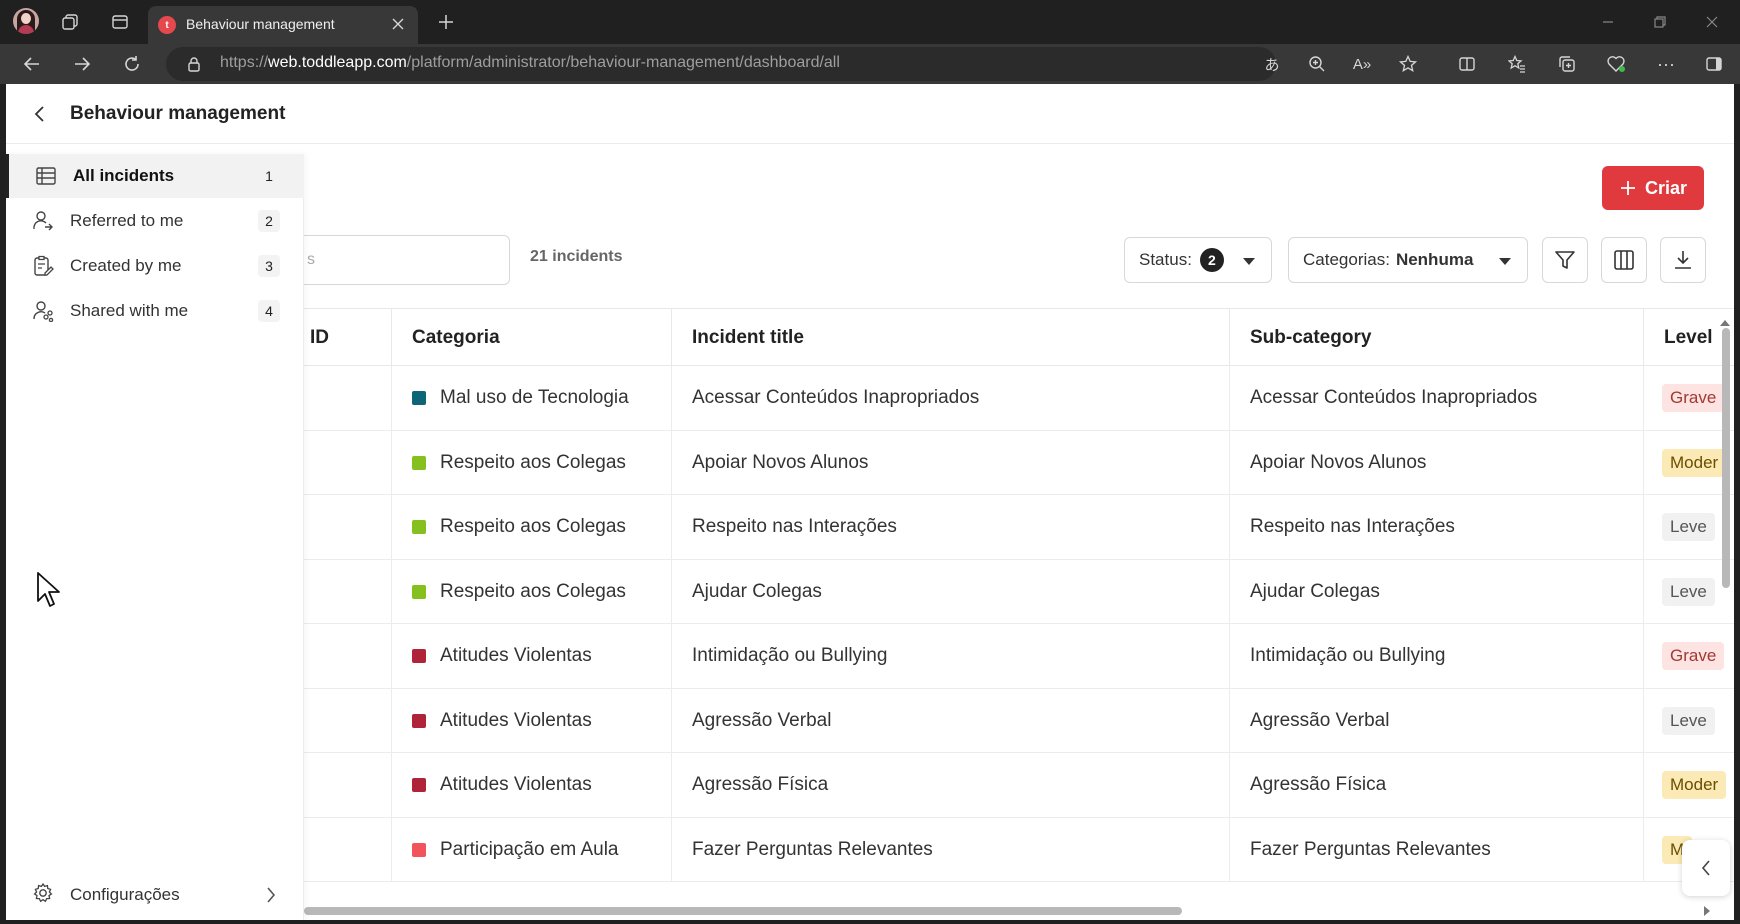 This screenshot has width=1740, height=924. Describe the element at coordinates (1346, 259) in the screenshot. I see `categories-filter-label: Categorias:` at that location.